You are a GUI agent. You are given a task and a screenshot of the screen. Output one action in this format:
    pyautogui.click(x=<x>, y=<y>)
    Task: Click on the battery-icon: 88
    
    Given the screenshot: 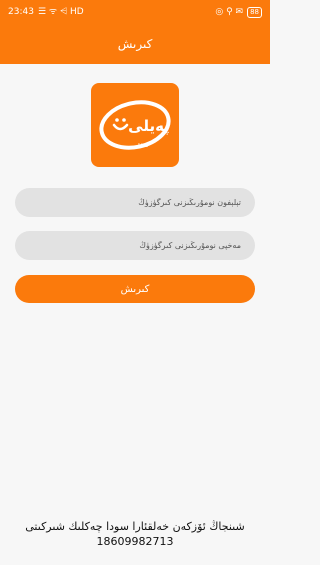 What is the action you would take?
    pyautogui.click(x=254, y=12)
    